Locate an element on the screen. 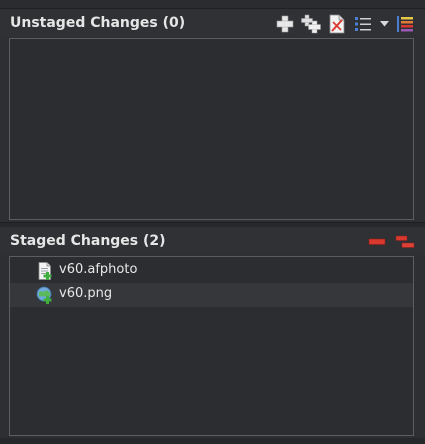 The height and width of the screenshot is (444, 425). staged-title: Staged Changes (2) is located at coordinates (88, 241).